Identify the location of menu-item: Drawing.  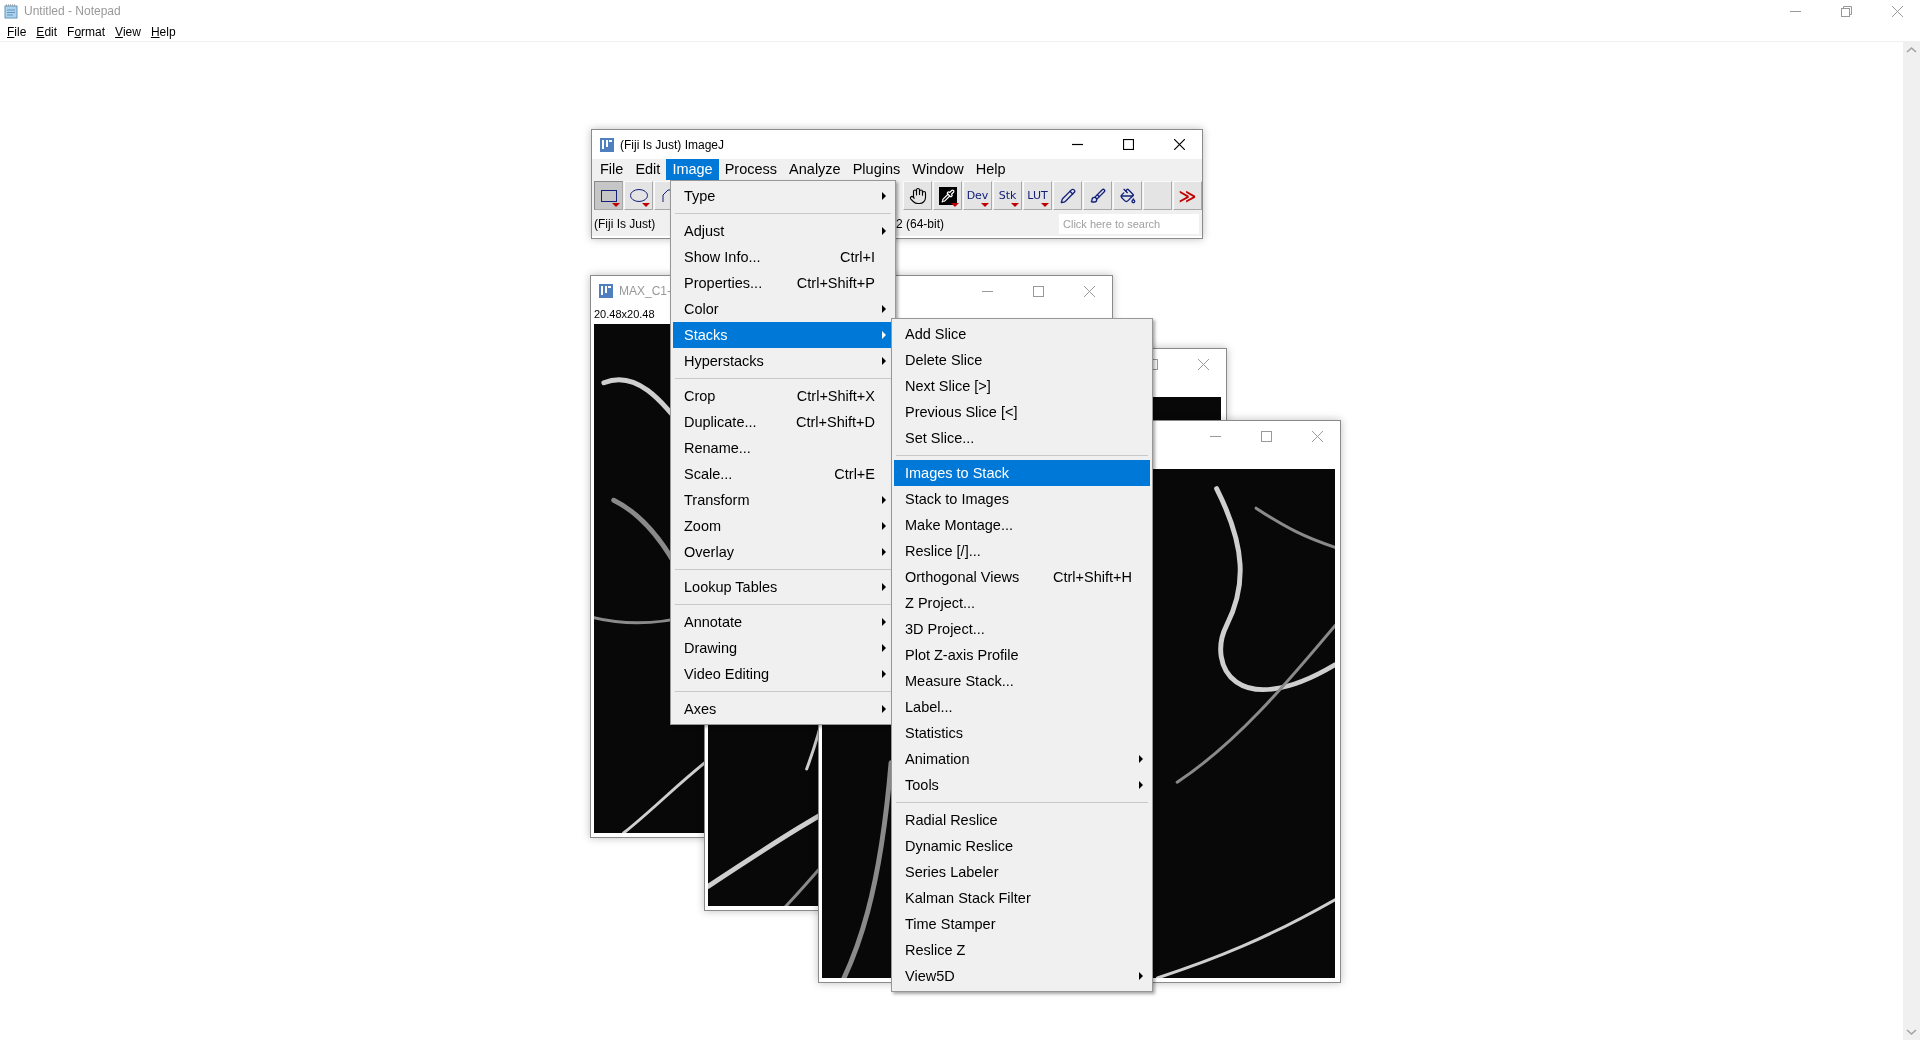
(783, 648).